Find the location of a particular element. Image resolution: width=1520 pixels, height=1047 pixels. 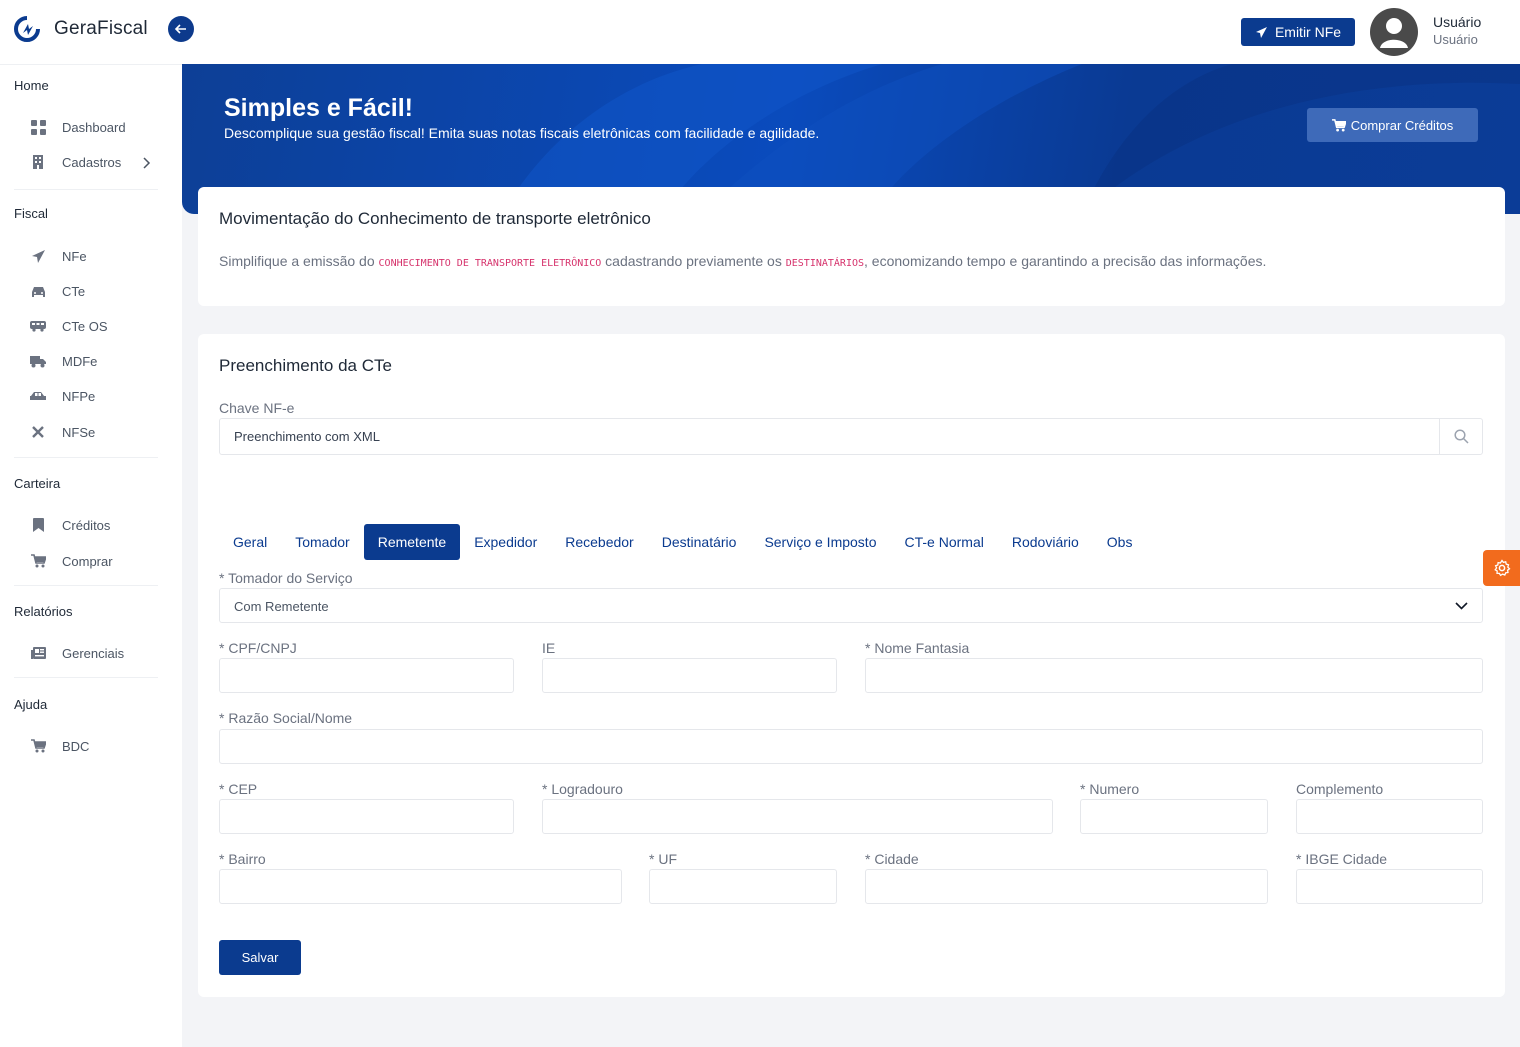

brand: GeraFiscal is located at coordinates (81, 29).